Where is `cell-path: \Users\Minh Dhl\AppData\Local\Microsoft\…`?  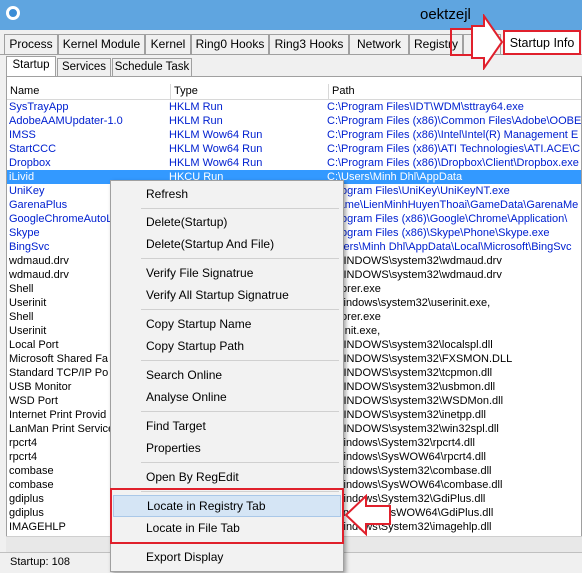 cell-path: \Users\Minh Dhl\AppData\Local\Microsoft\… is located at coordinates (449, 247).